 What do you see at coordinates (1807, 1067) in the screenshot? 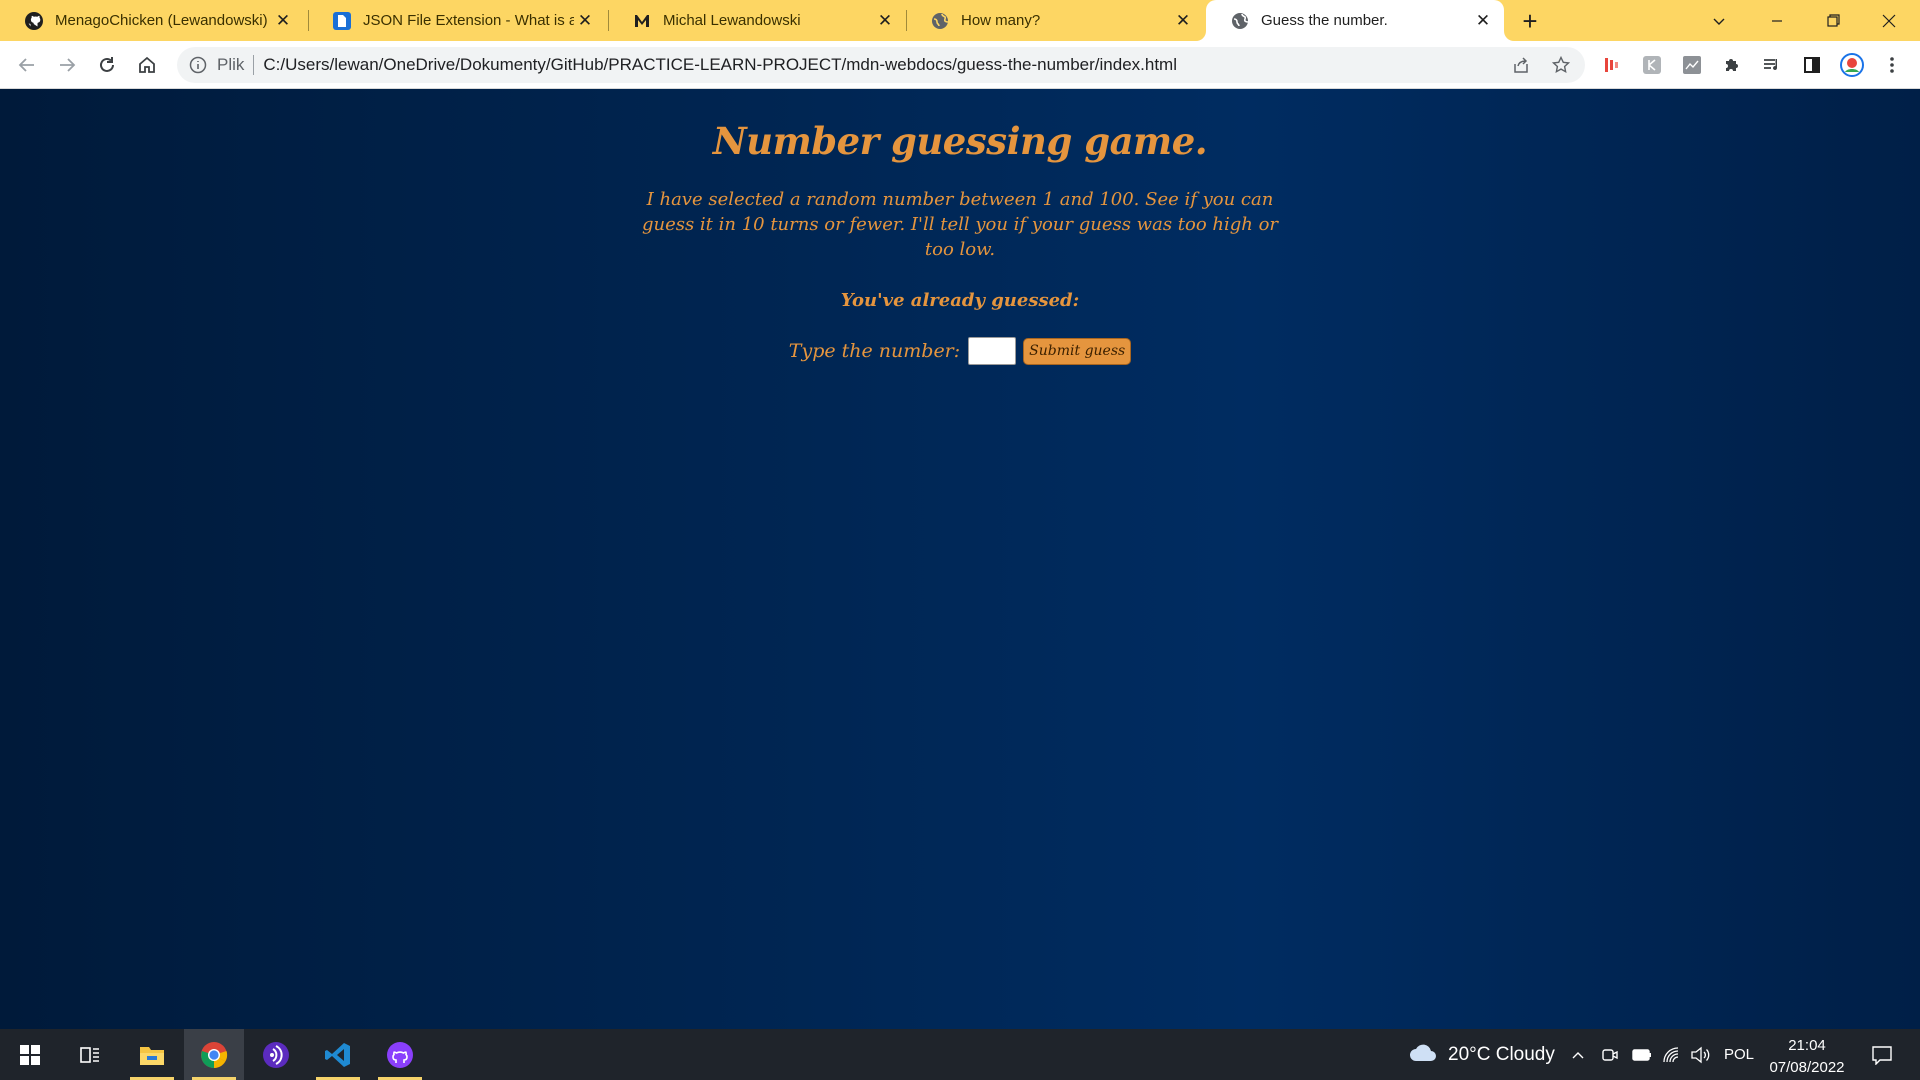
I see `clock-date: 07/08/2022` at bounding box center [1807, 1067].